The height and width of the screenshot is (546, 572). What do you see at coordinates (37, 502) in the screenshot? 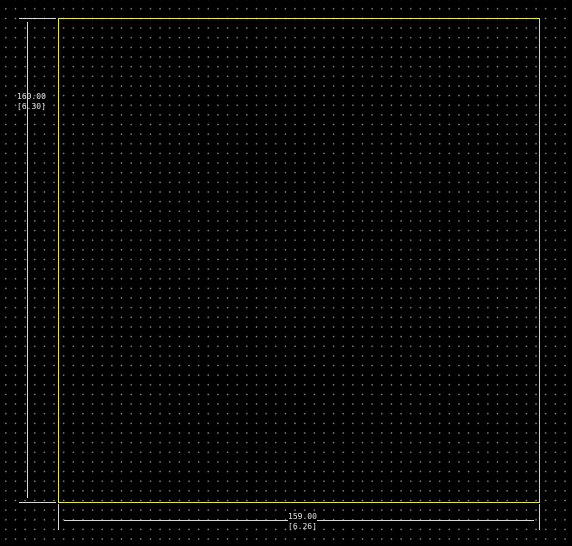
I see `height-dim-ext-bottom` at bounding box center [37, 502].